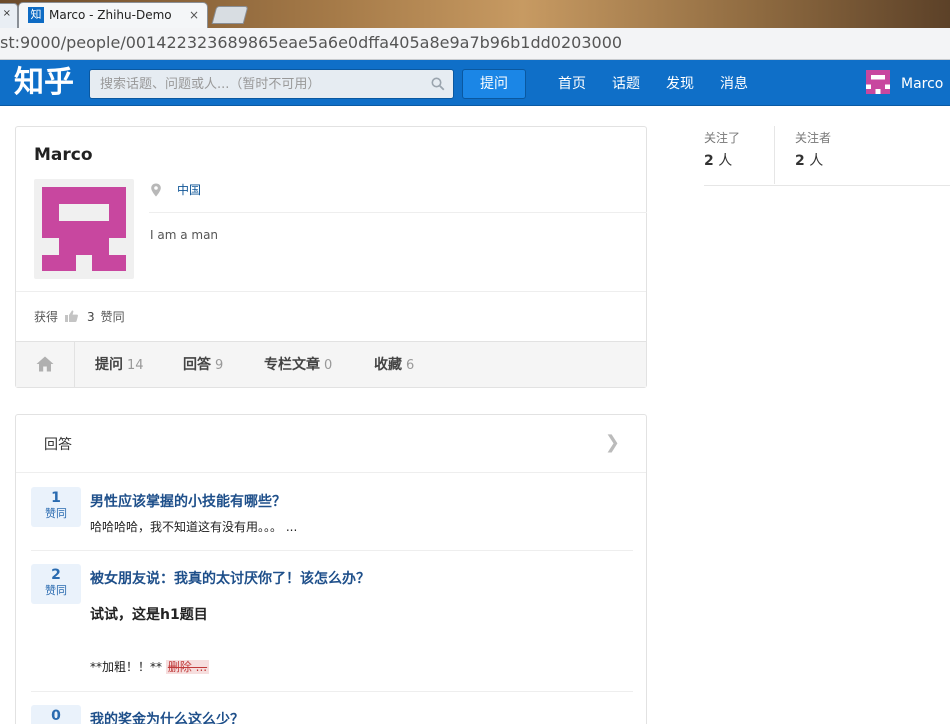 The width and height of the screenshot is (950, 724). I want to click on nav-topics: 话题, so click(626, 84).